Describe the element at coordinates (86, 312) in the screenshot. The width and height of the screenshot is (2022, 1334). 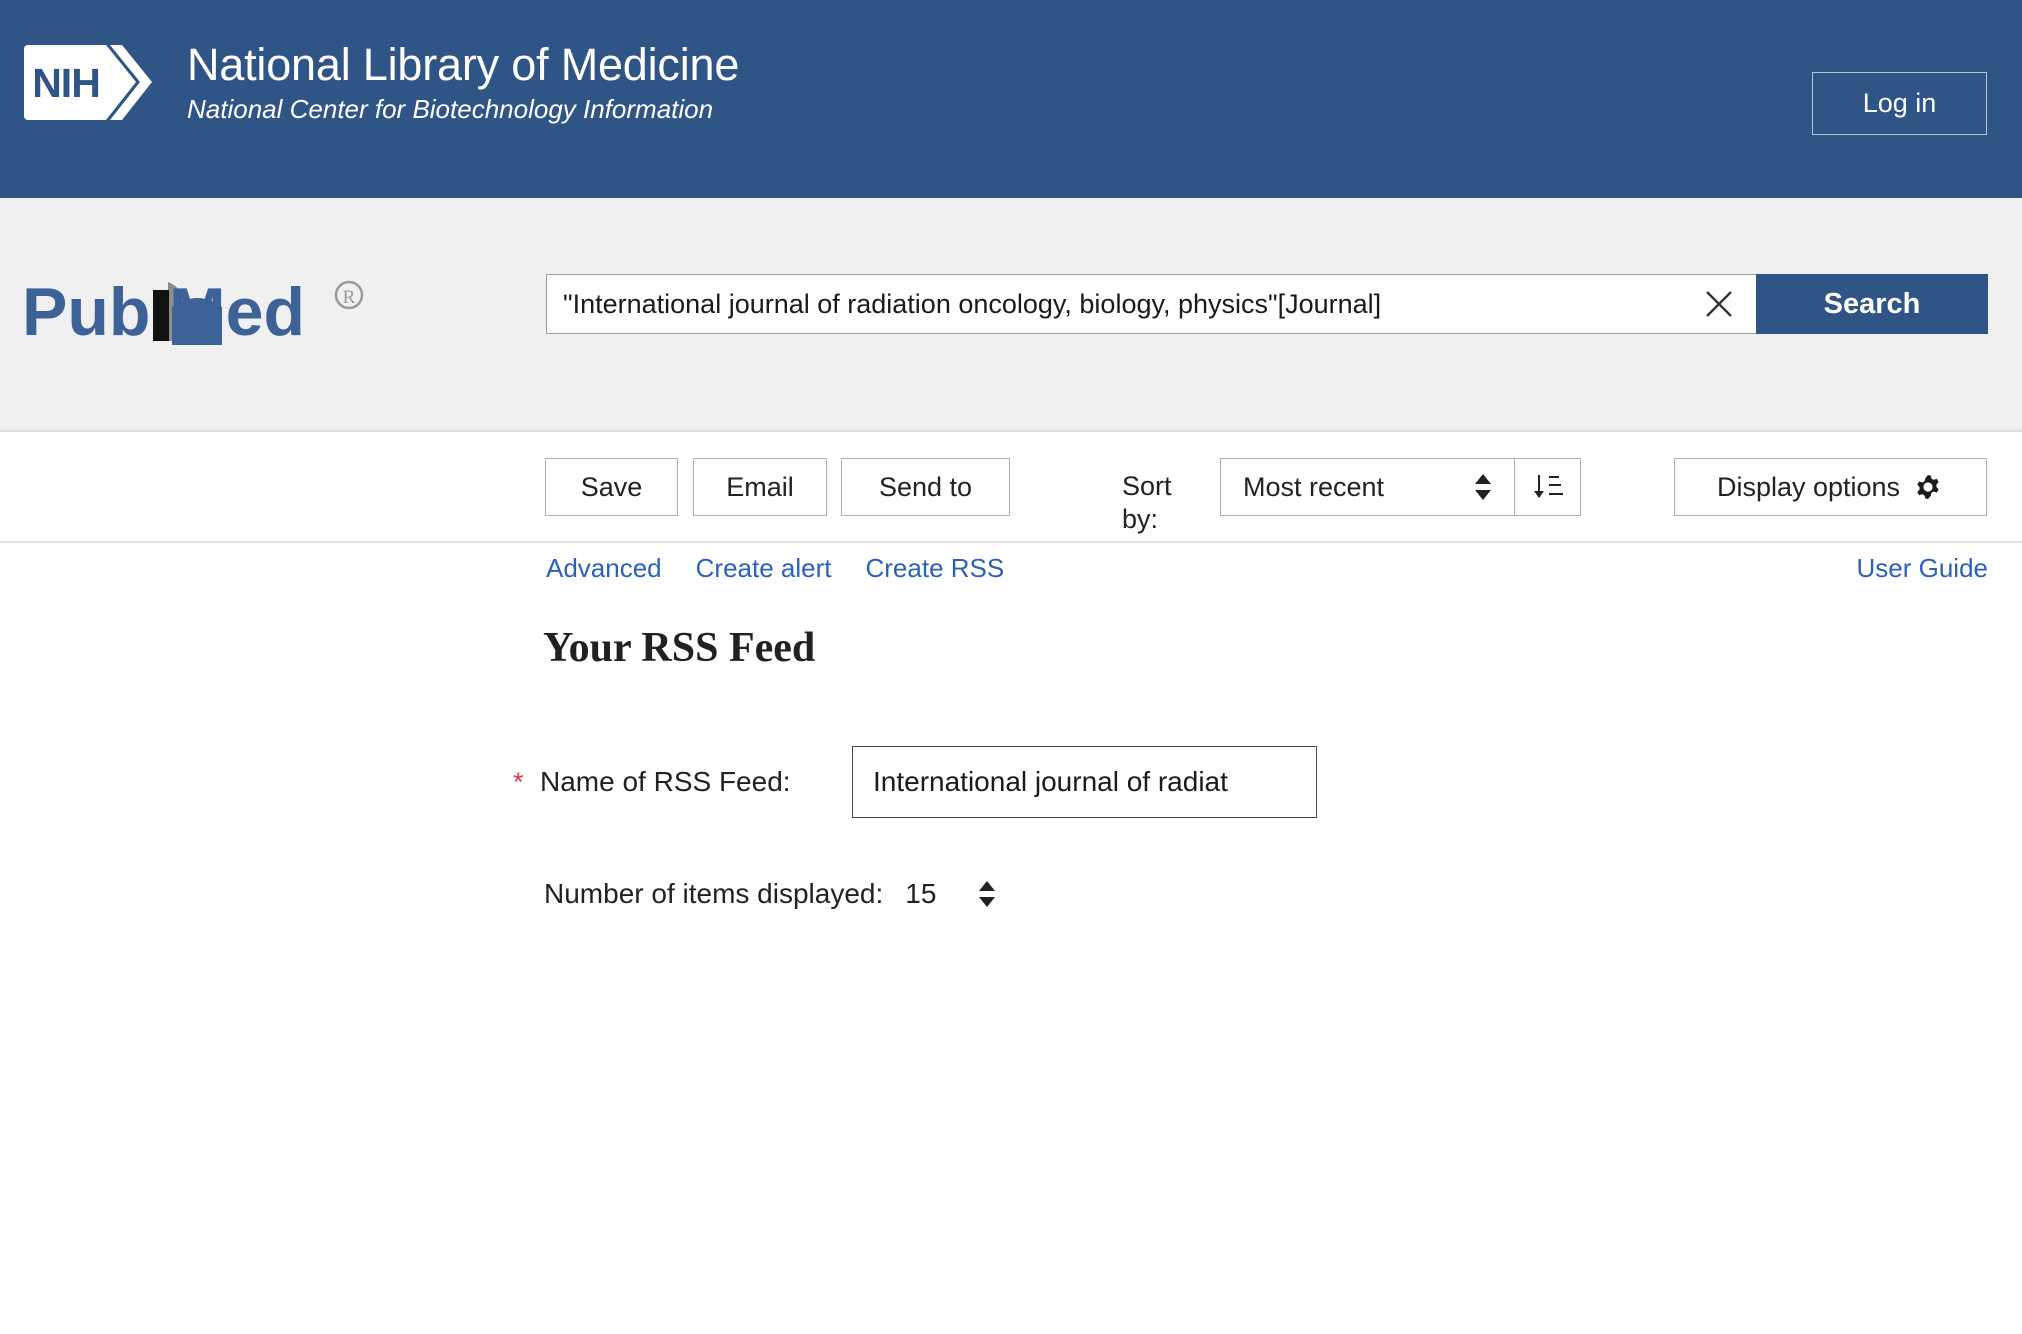
I see `svg-text: Pub` at that location.